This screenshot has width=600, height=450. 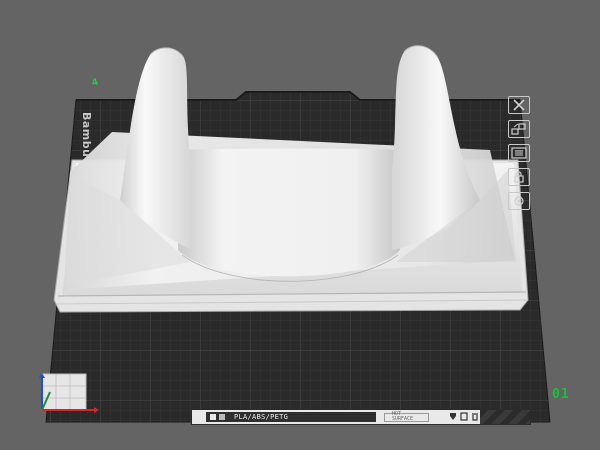 I want to click on label-bar-icons, so click(x=464, y=416).